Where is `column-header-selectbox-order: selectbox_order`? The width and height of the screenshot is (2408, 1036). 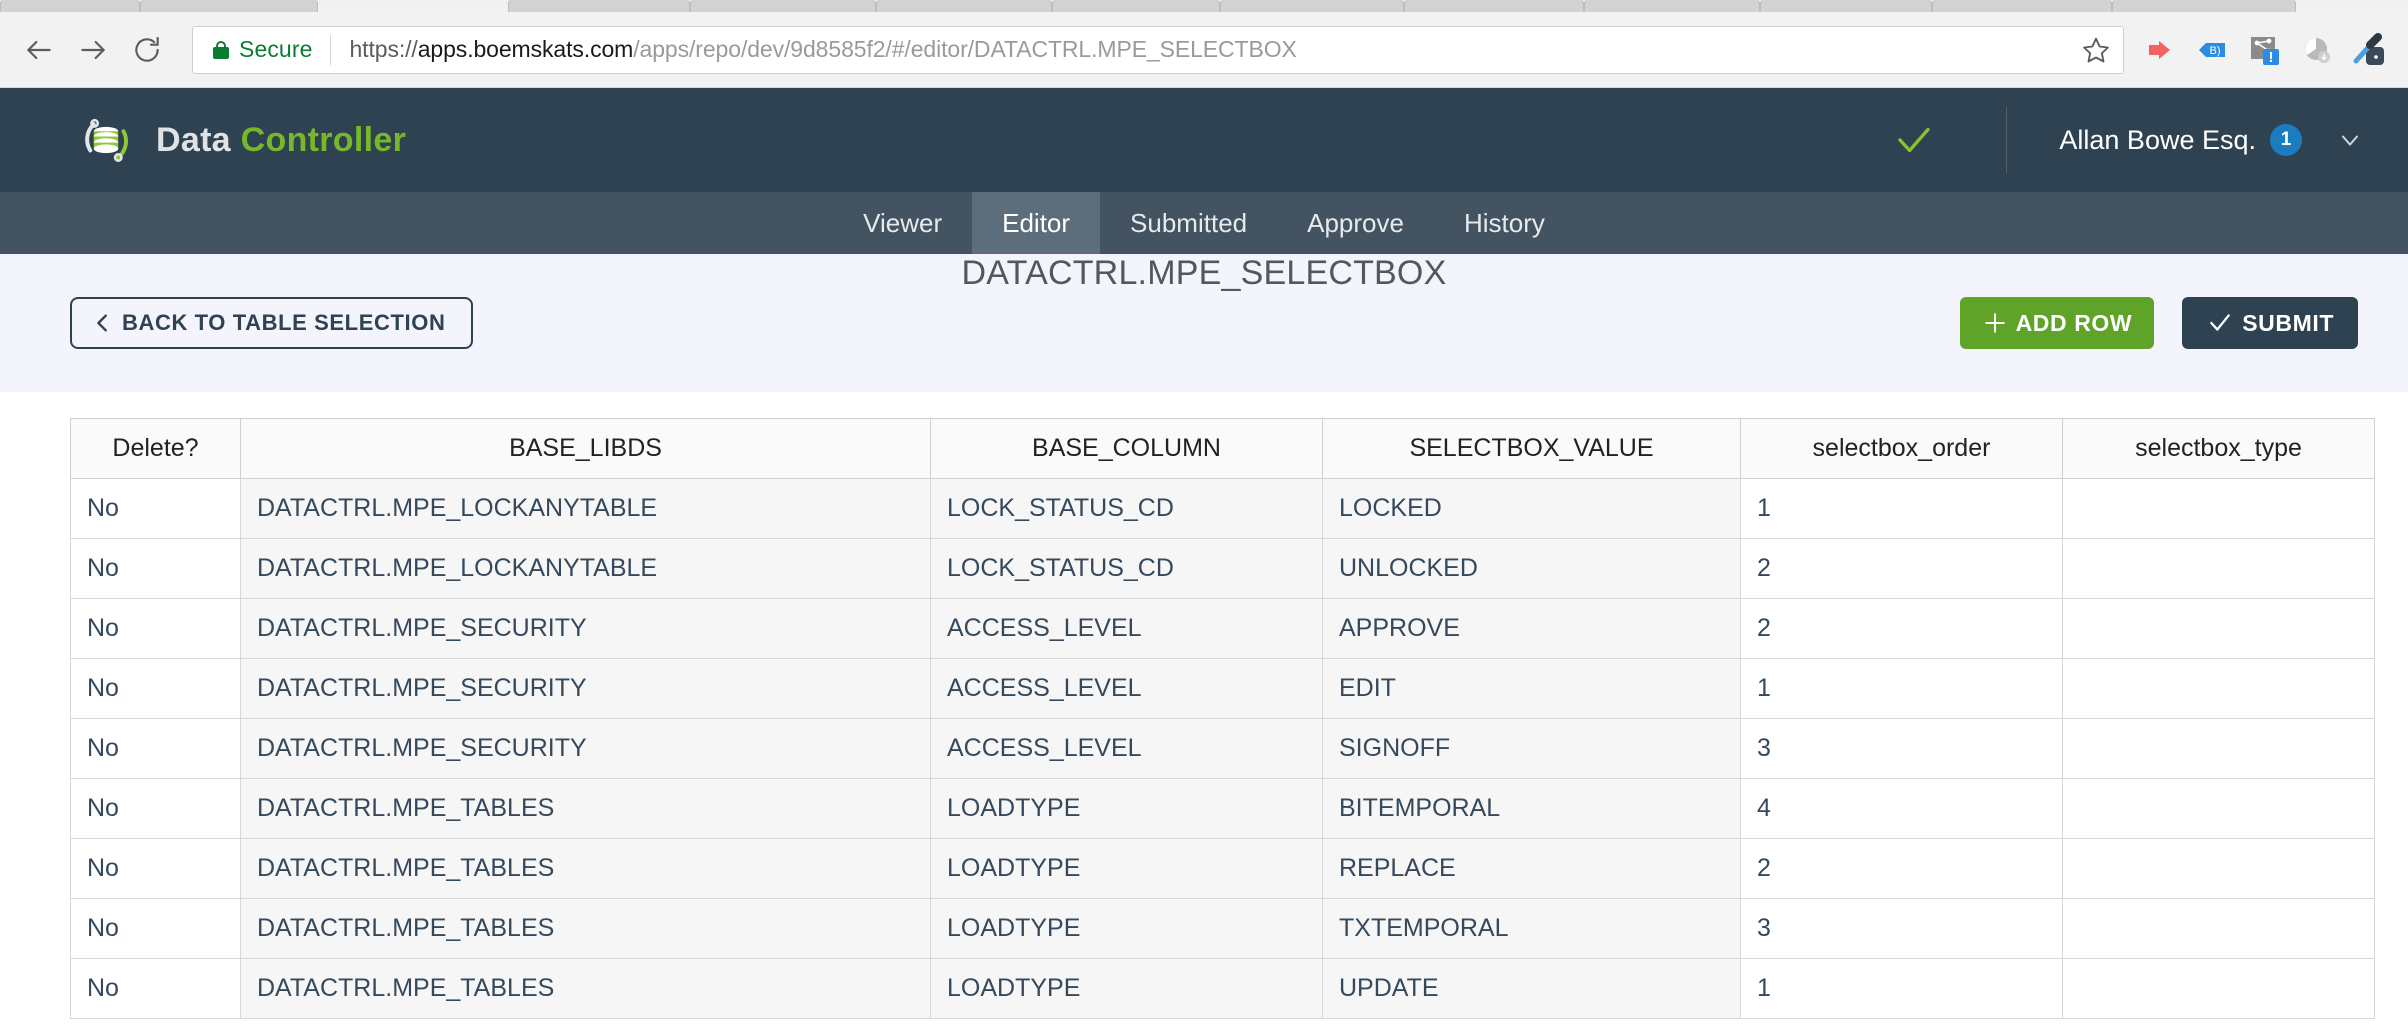
column-header-selectbox-order: selectbox_order is located at coordinates (1901, 448).